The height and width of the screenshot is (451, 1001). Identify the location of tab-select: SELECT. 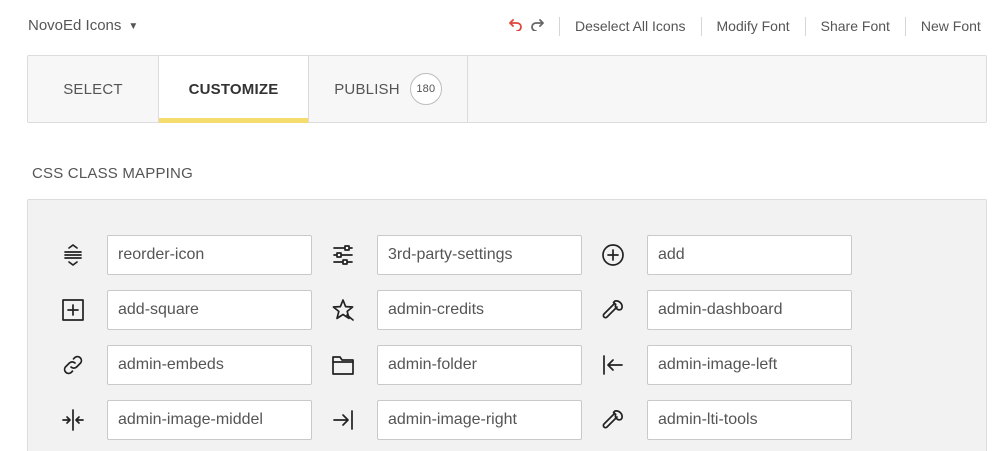
(93, 89).